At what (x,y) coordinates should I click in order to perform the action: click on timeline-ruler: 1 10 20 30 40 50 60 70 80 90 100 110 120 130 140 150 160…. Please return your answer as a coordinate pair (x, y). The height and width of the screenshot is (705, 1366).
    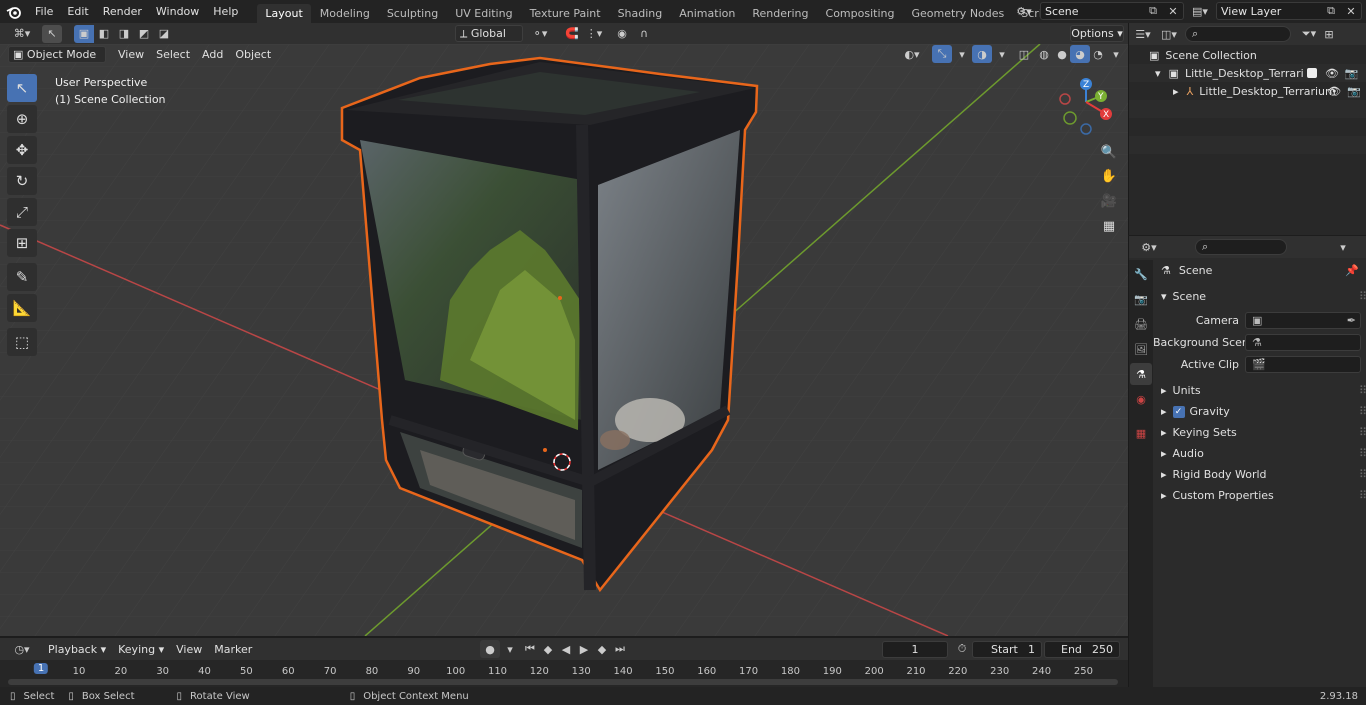
    Looking at the image, I should click on (564, 673).